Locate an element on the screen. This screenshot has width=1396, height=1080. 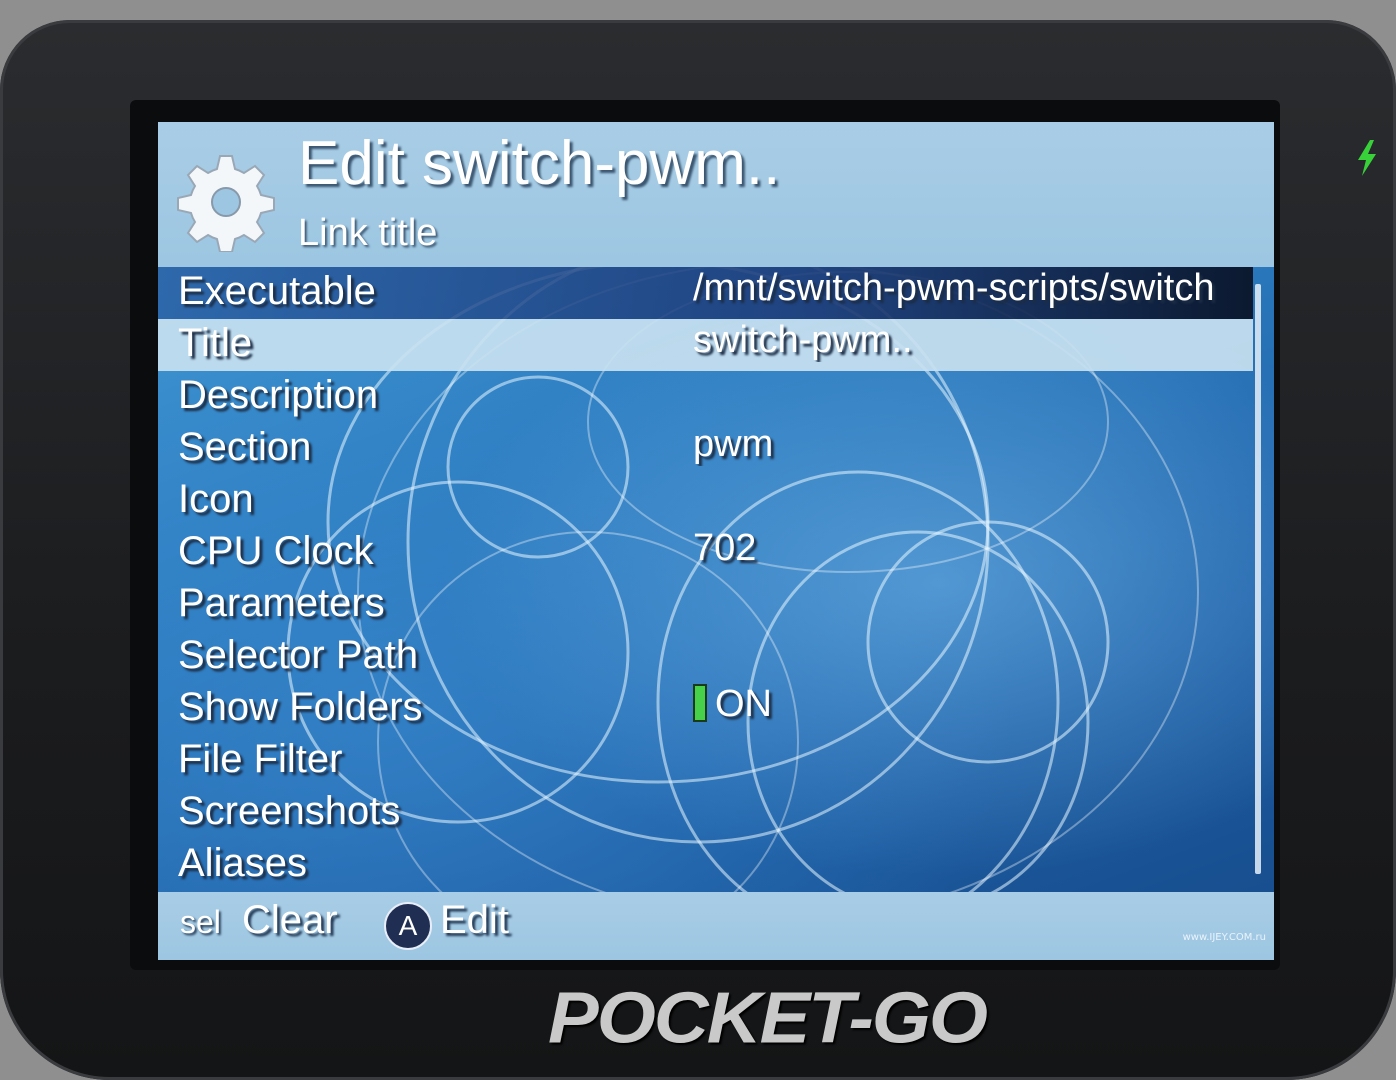
setting-label: Parameters is located at coordinates (281, 603).